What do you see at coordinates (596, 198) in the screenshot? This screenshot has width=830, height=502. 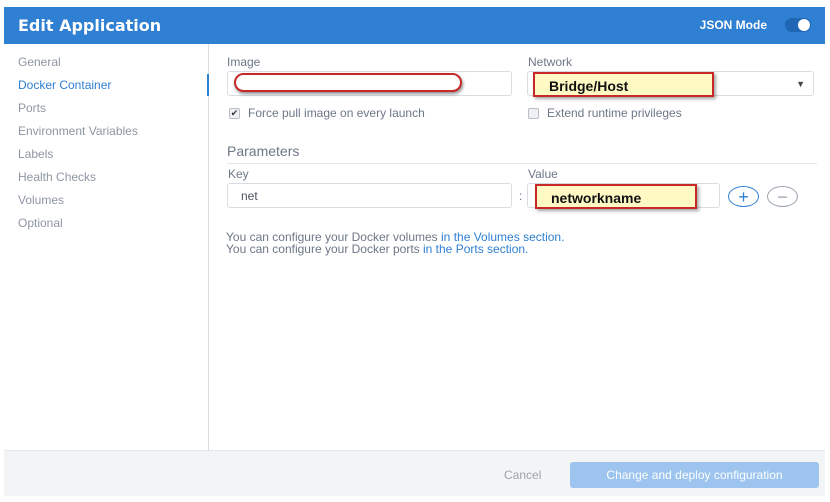 I see `param-value: networkname` at bounding box center [596, 198].